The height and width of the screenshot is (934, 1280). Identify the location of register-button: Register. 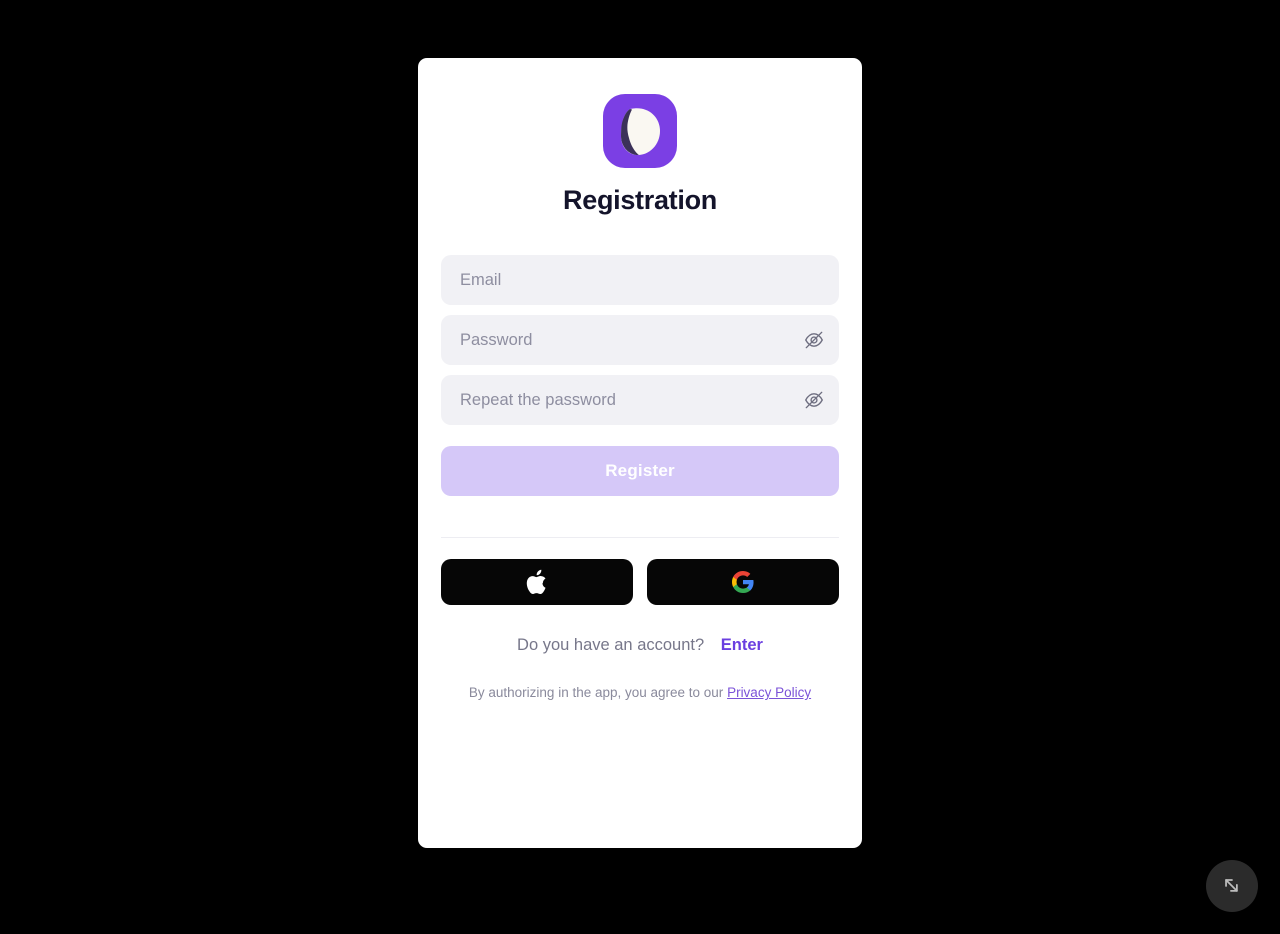
(640, 471).